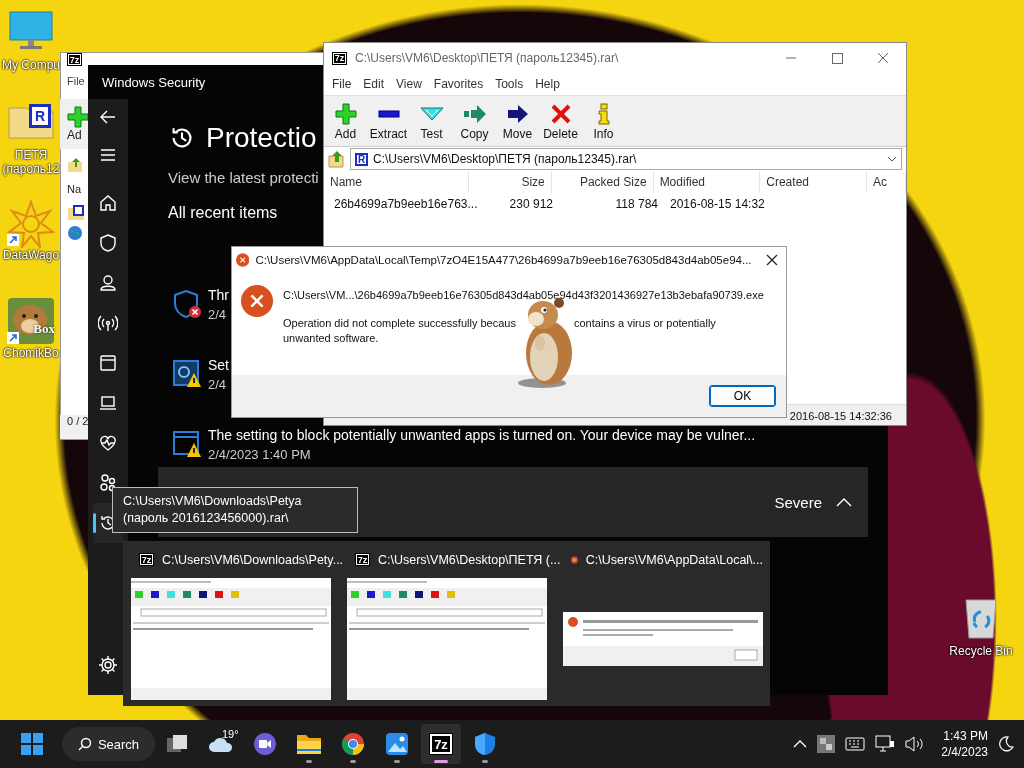 This screenshot has height=768, width=1024. What do you see at coordinates (108, 203) in the screenshot?
I see `home-icon` at bounding box center [108, 203].